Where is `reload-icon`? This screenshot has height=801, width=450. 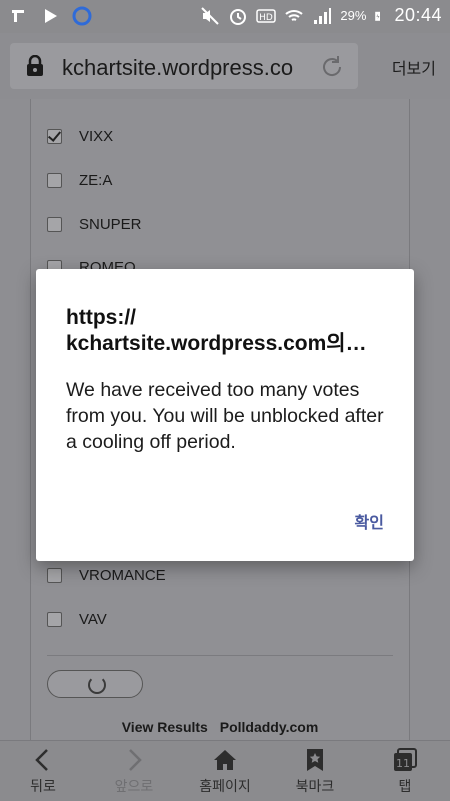
reload-icon is located at coordinates (332, 67).